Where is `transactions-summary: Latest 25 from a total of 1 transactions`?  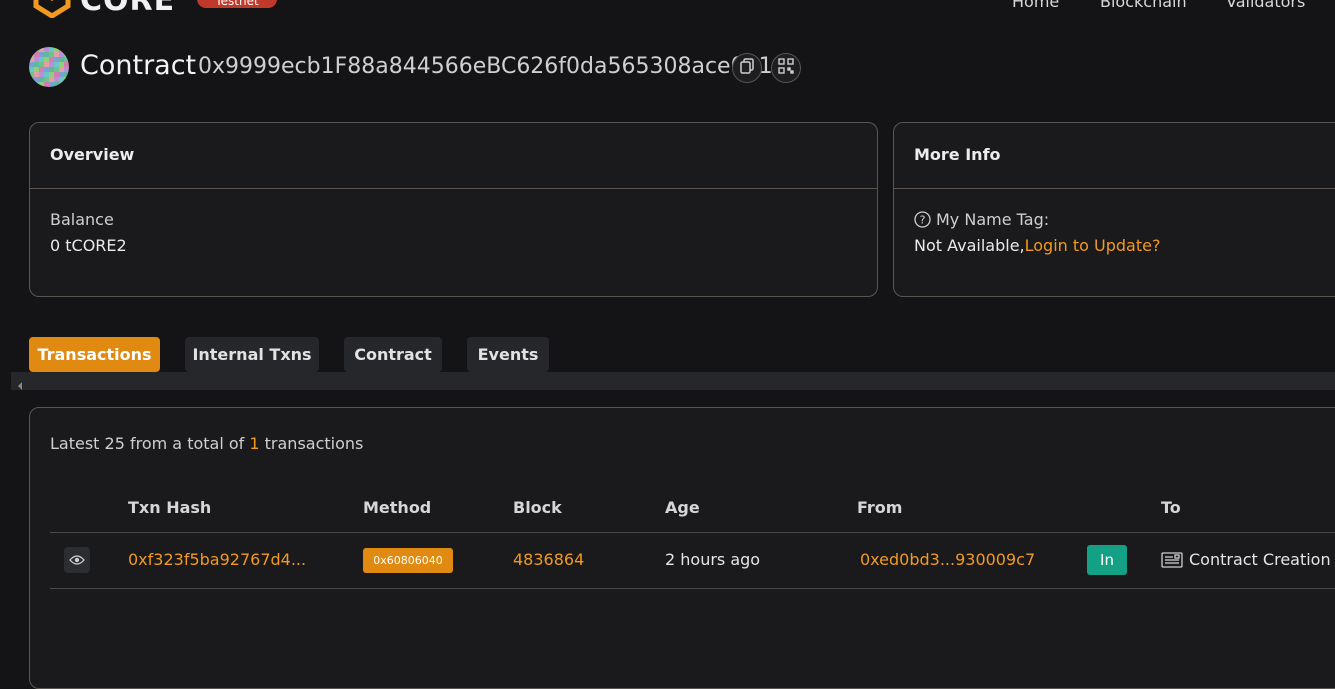
transactions-summary: Latest 25 from a total of 1 transactions is located at coordinates (206, 443).